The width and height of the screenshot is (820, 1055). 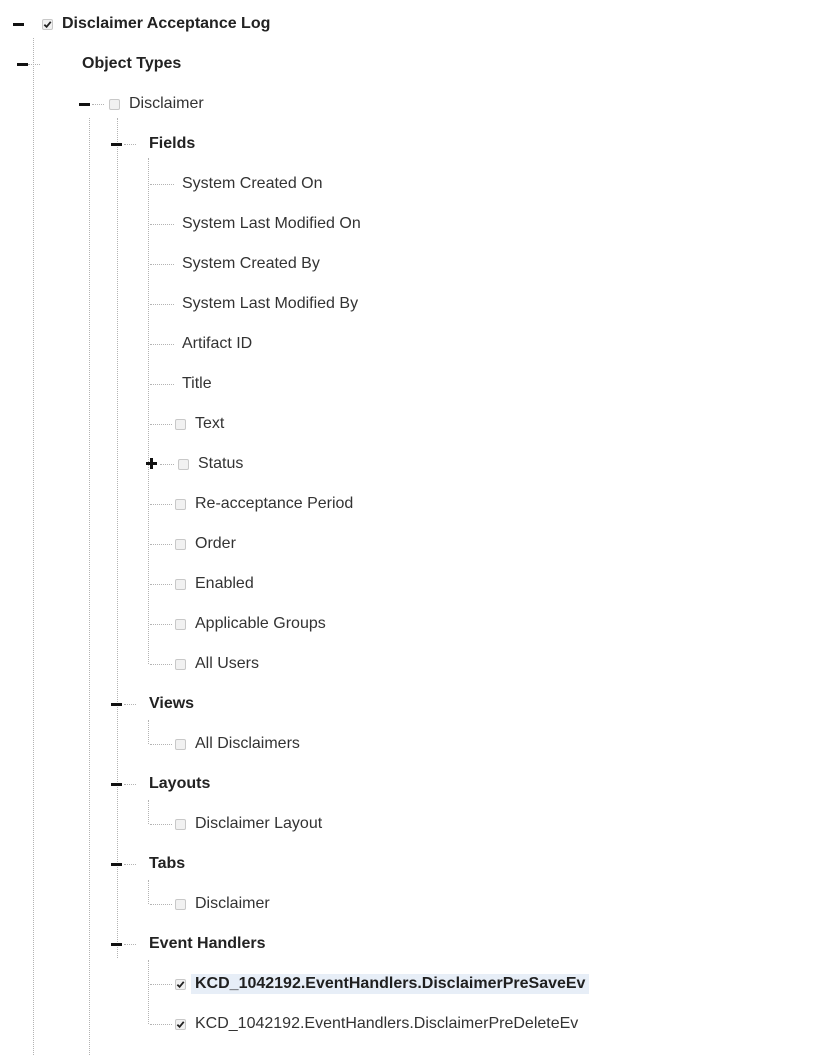 I want to click on tree-node-field: Applicable Groups, so click(x=250, y=624).